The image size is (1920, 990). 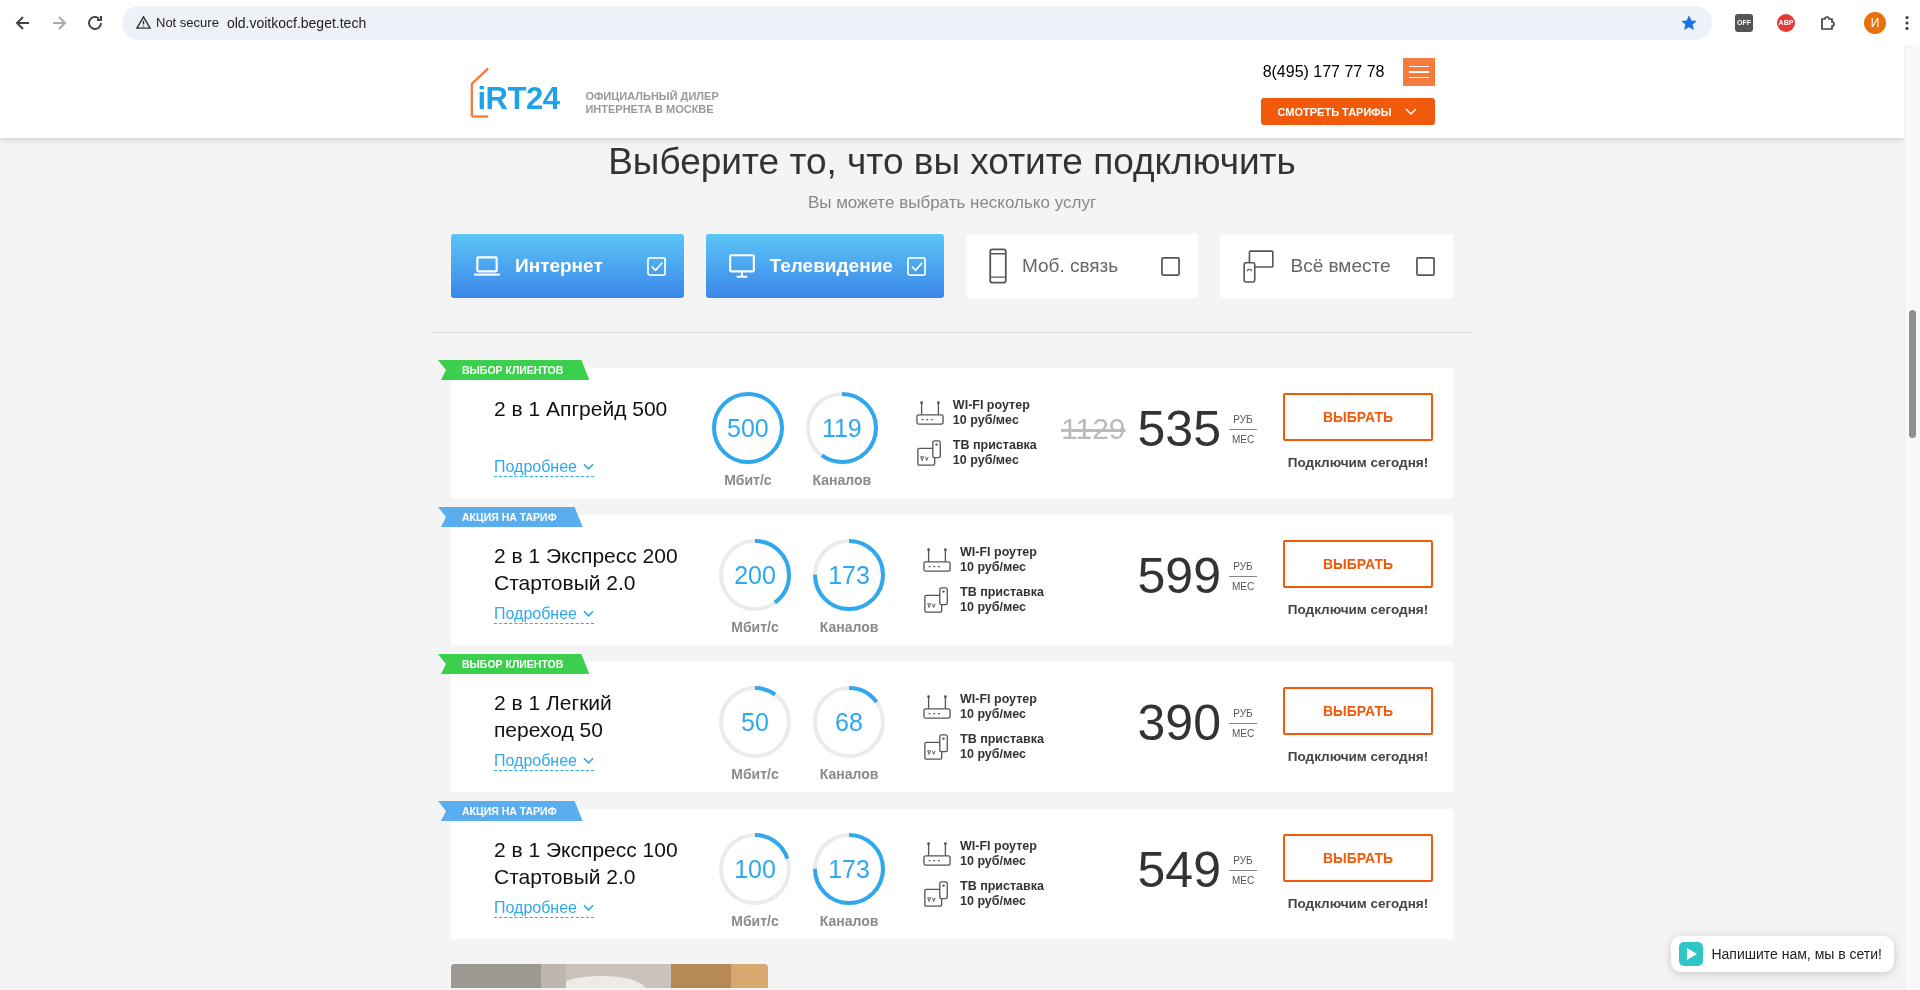 What do you see at coordinates (1082, 266) in the screenshot?
I see `service-tile: Моб. связь` at bounding box center [1082, 266].